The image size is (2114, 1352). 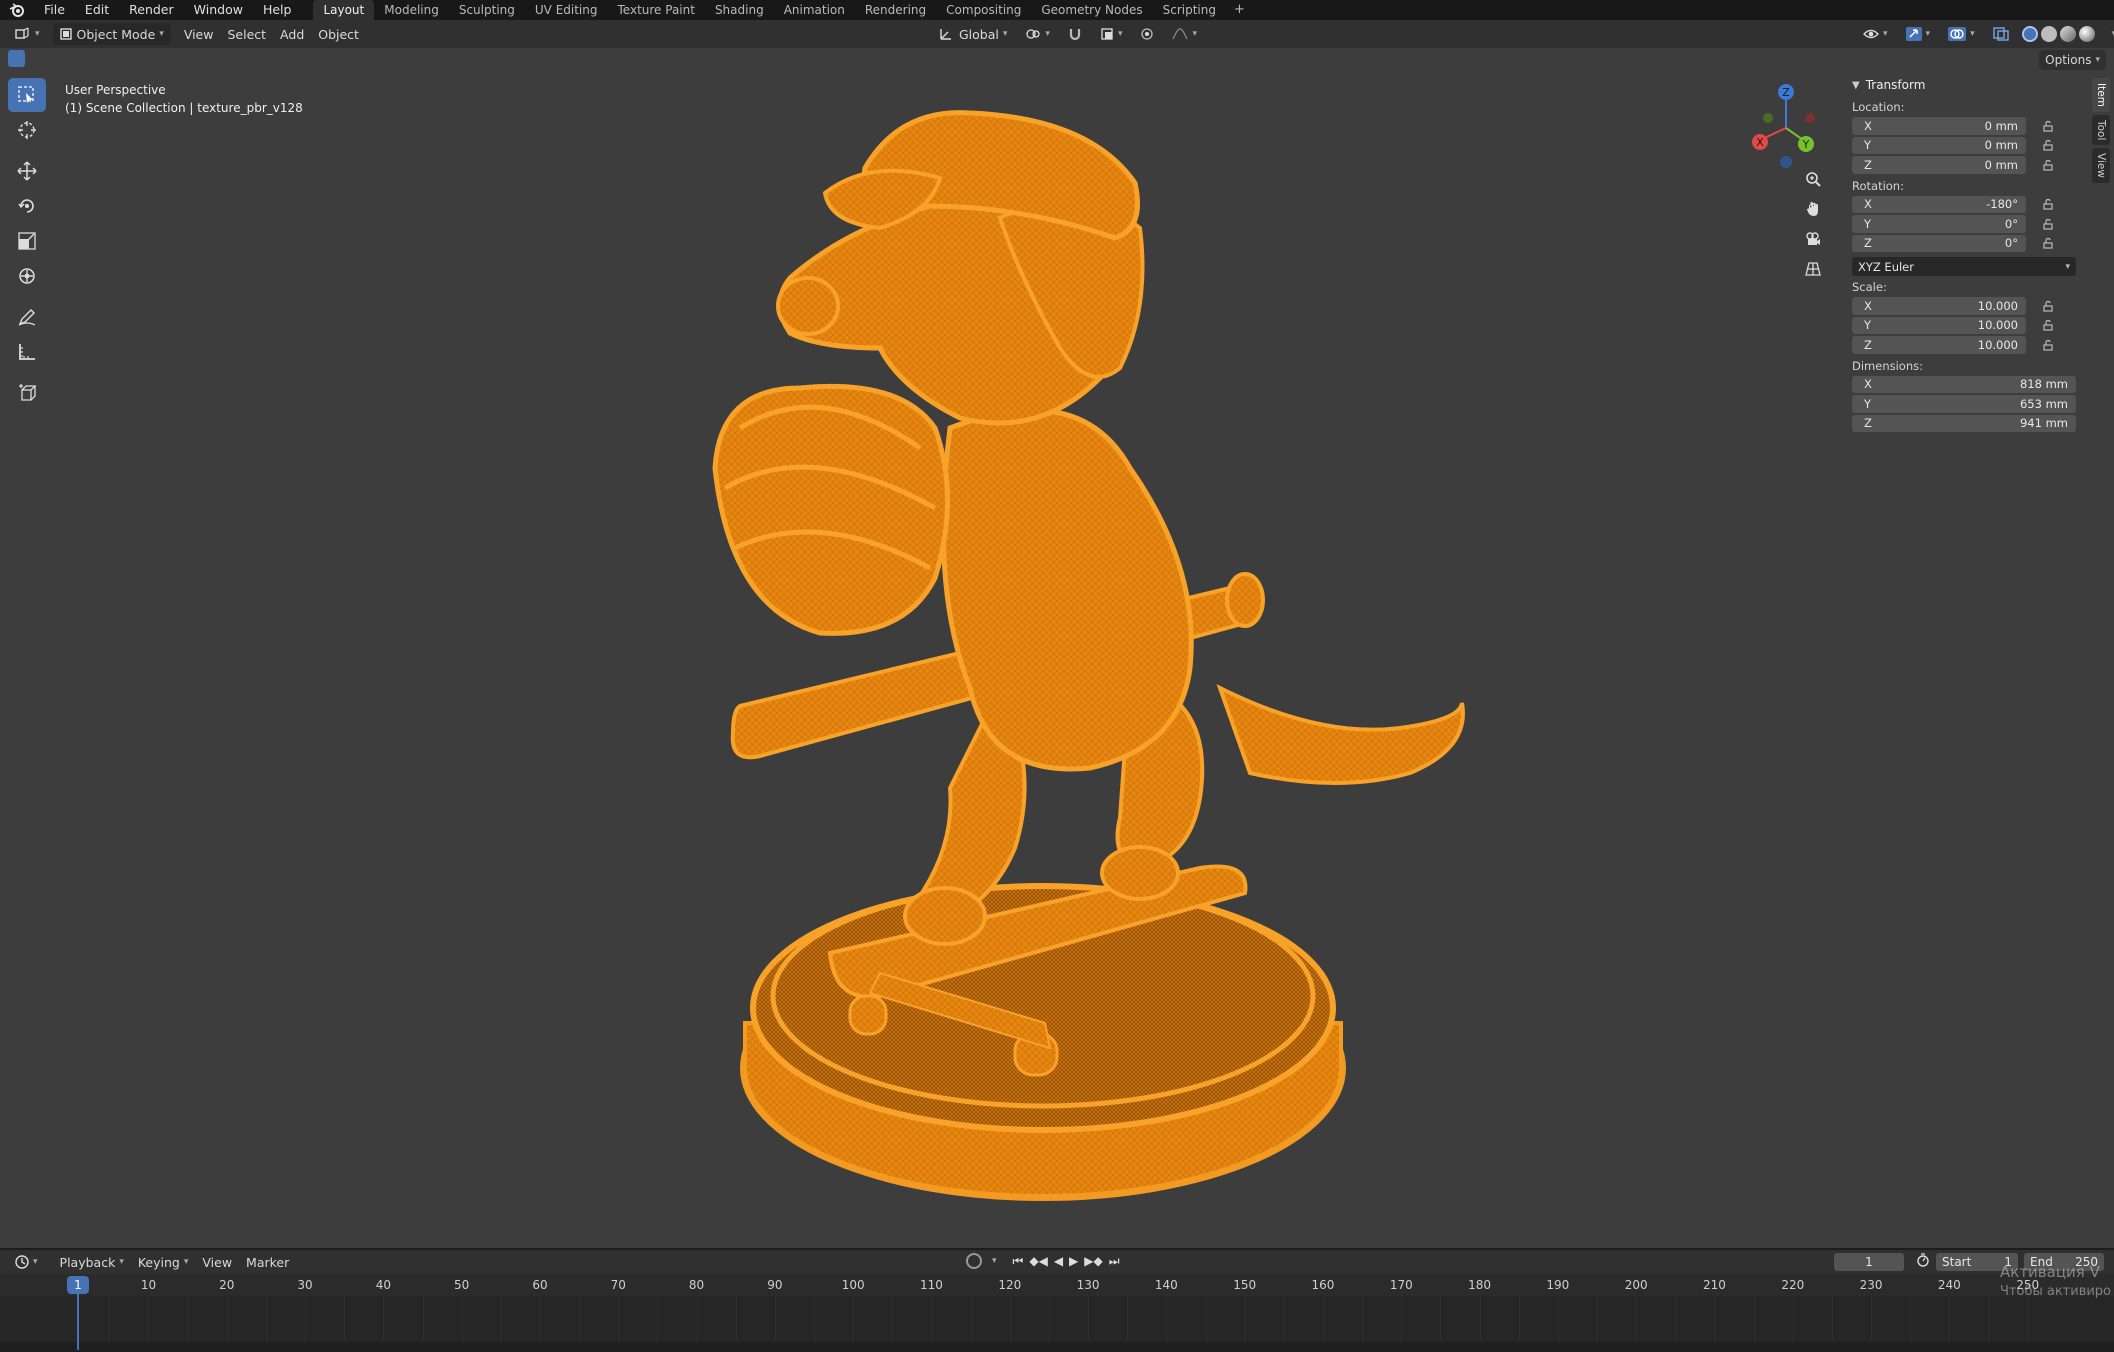 I want to click on mode-dropdown: Object Mode ▾, so click(x=111, y=34).